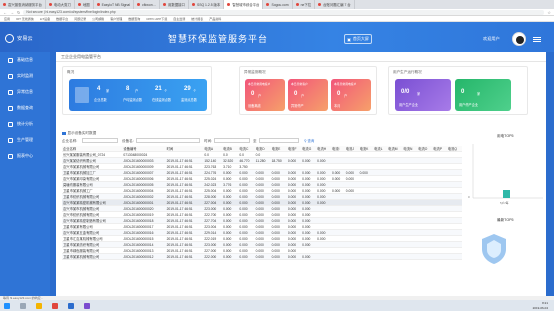 This screenshot has width=554, height=311. I want to click on checkbox-icon, so click(64, 133).